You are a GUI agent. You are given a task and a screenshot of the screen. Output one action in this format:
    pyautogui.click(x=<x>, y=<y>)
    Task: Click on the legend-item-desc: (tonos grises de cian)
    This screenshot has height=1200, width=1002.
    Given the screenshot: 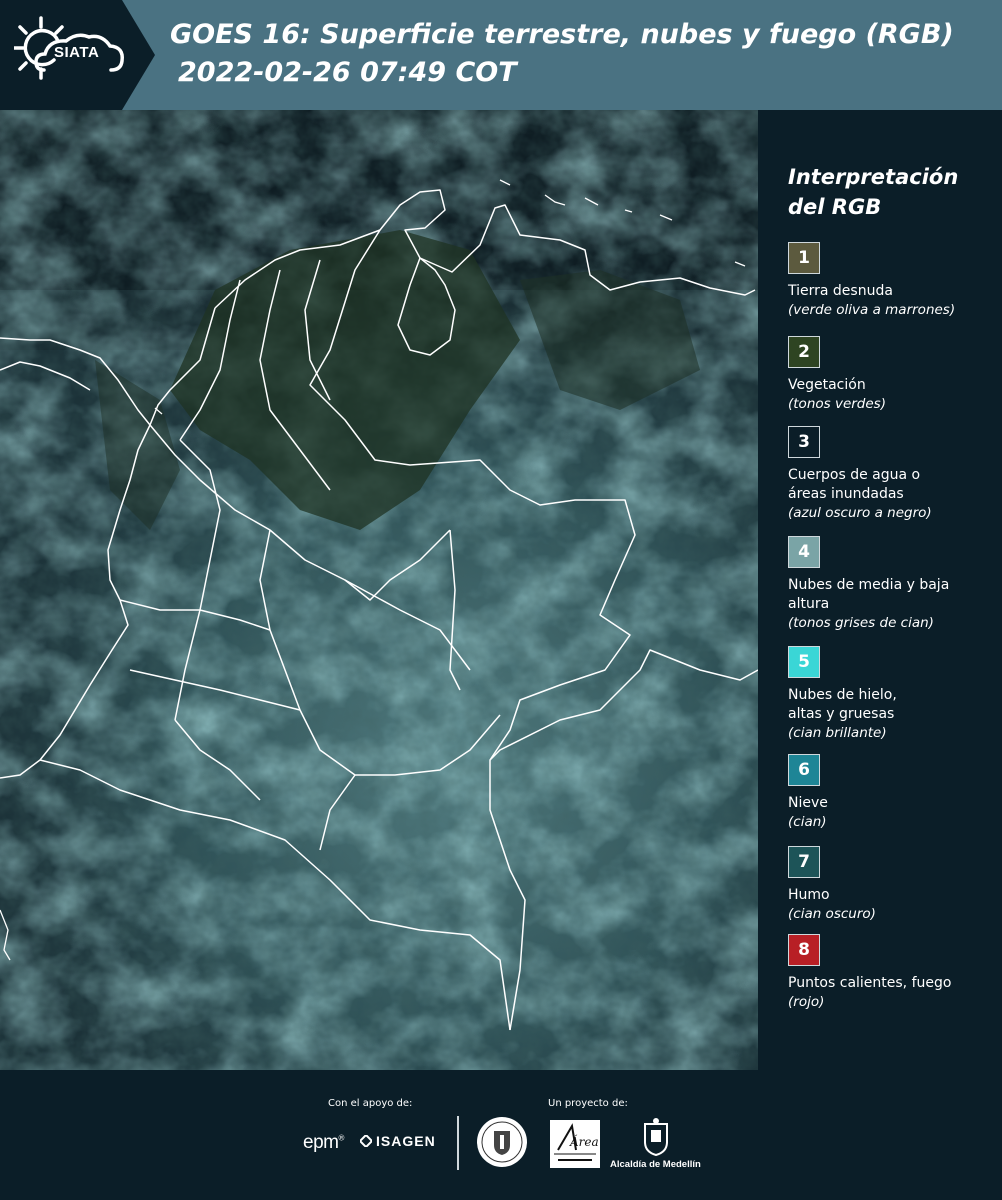 What is the action you would take?
    pyautogui.click(x=861, y=623)
    